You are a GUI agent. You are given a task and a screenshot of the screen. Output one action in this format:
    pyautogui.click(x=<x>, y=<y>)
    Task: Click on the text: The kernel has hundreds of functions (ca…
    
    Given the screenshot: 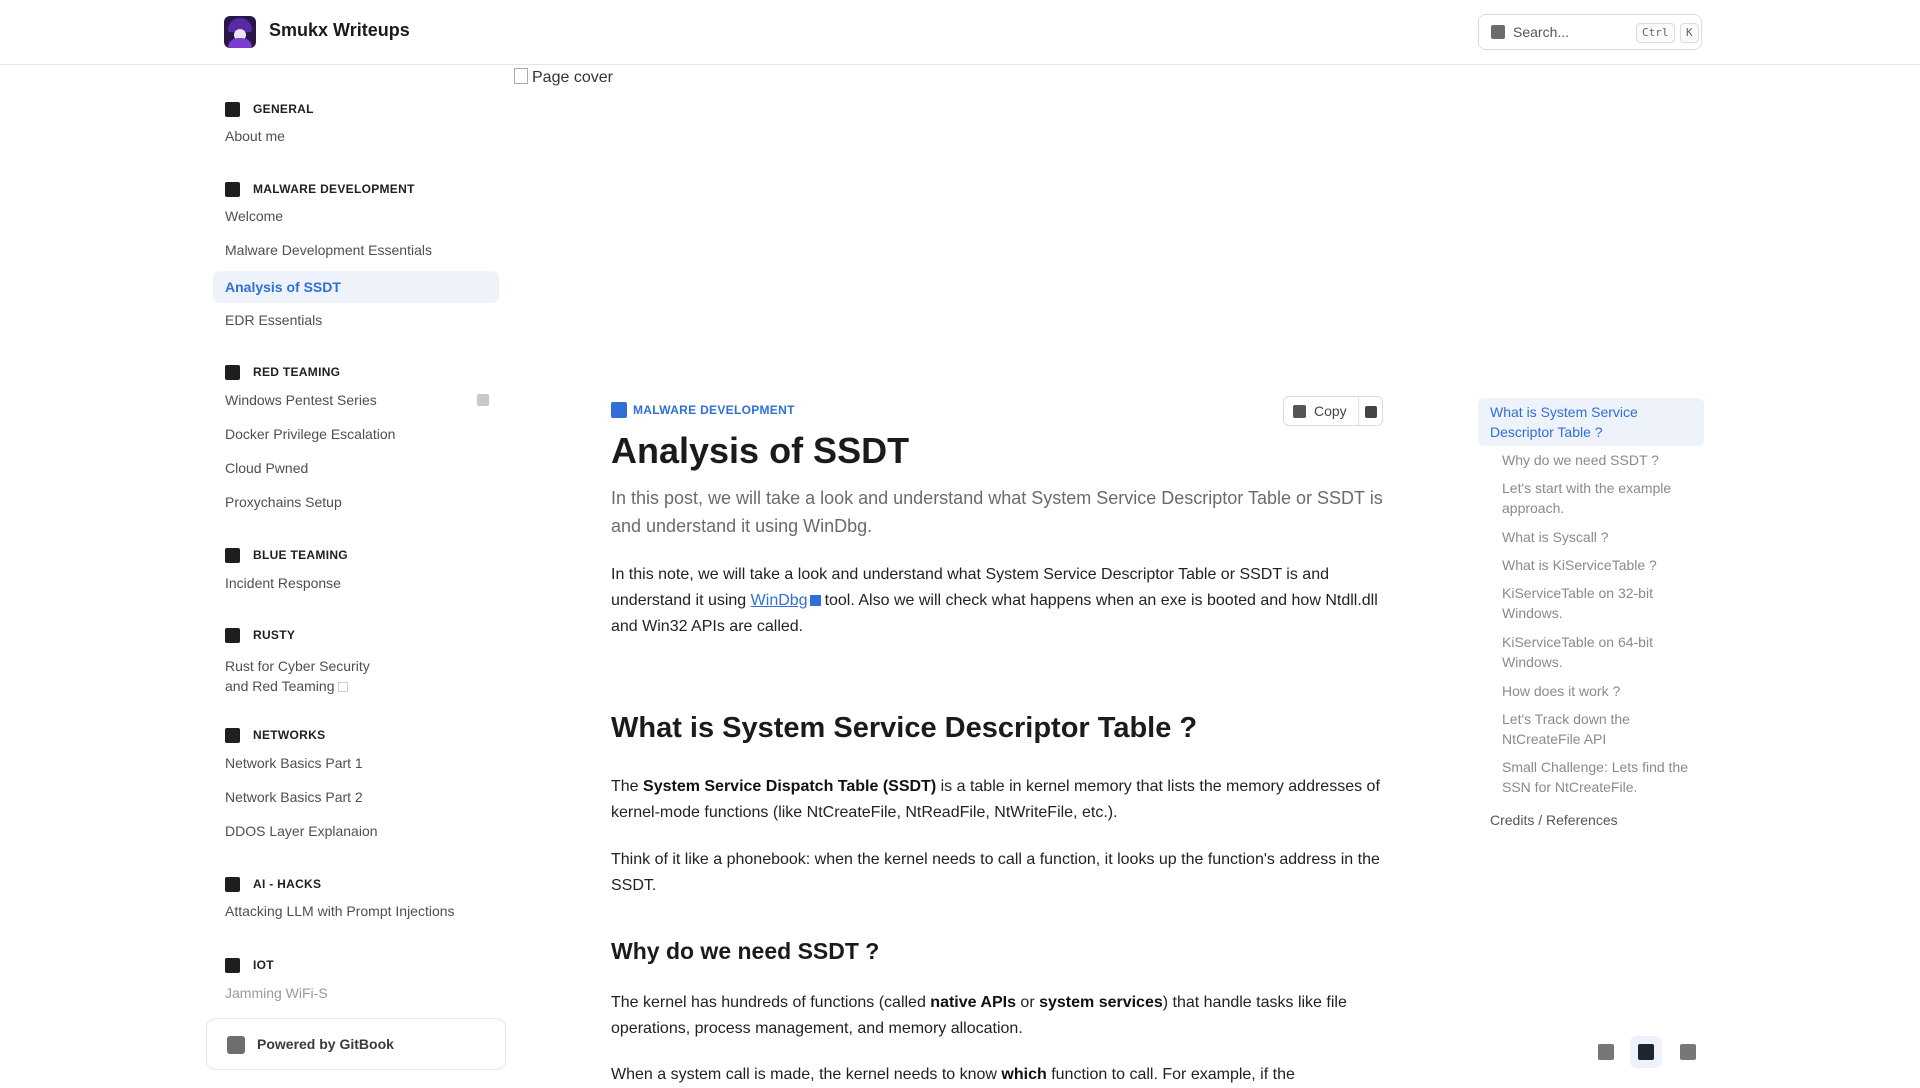 What is the action you would take?
    pyautogui.click(x=771, y=1002)
    